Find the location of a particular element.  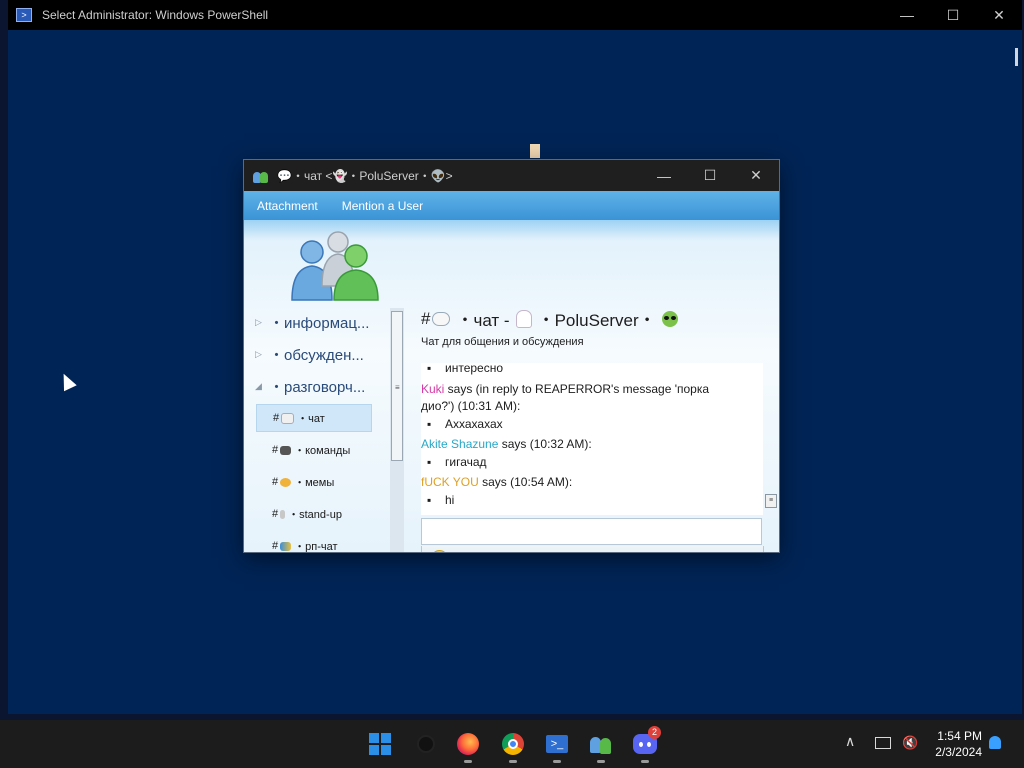

messenger-toolbar: Attachment Mention a User is located at coordinates (511, 205).